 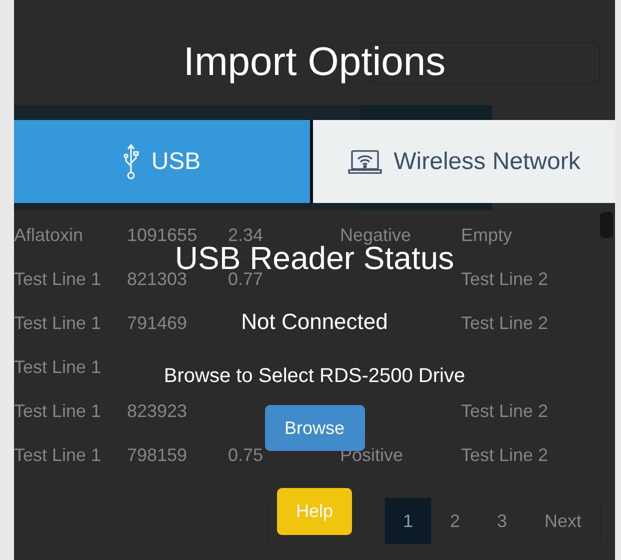 What do you see at coordinates (163, 161) in the screenshot?
I see `tab: USB` at bounding box center [163, 161].